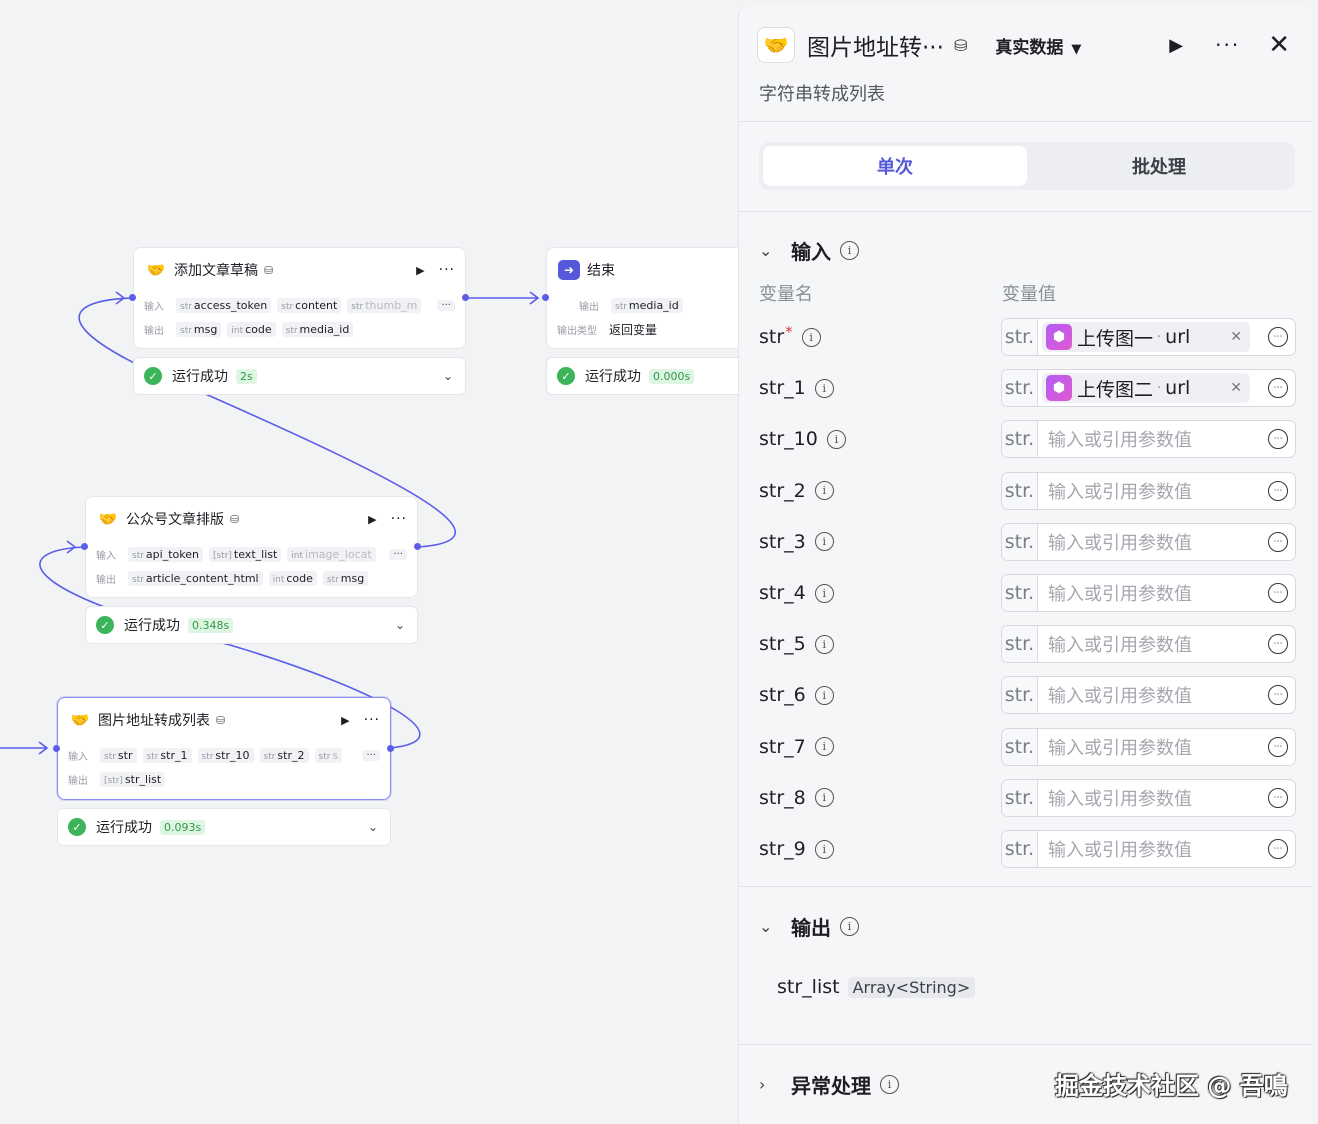  What do you see at coordinates (299, 376) in the screenshot?
I see `run-status-bar: ✓ 运行成功 2s ⌄` at bounding box center [299, 376].